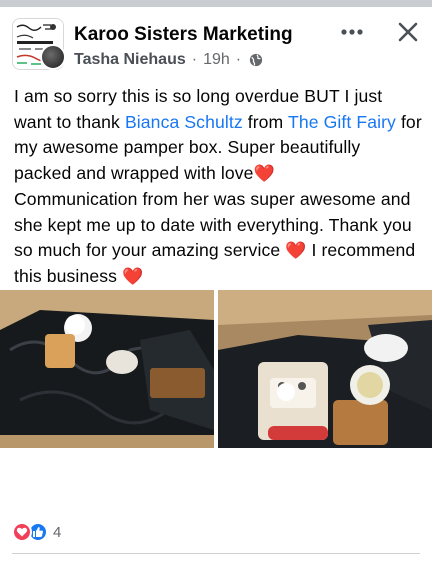 The height and width of the screenshot is (562, 432). I want to click on author-avatar, so click(53, 57).